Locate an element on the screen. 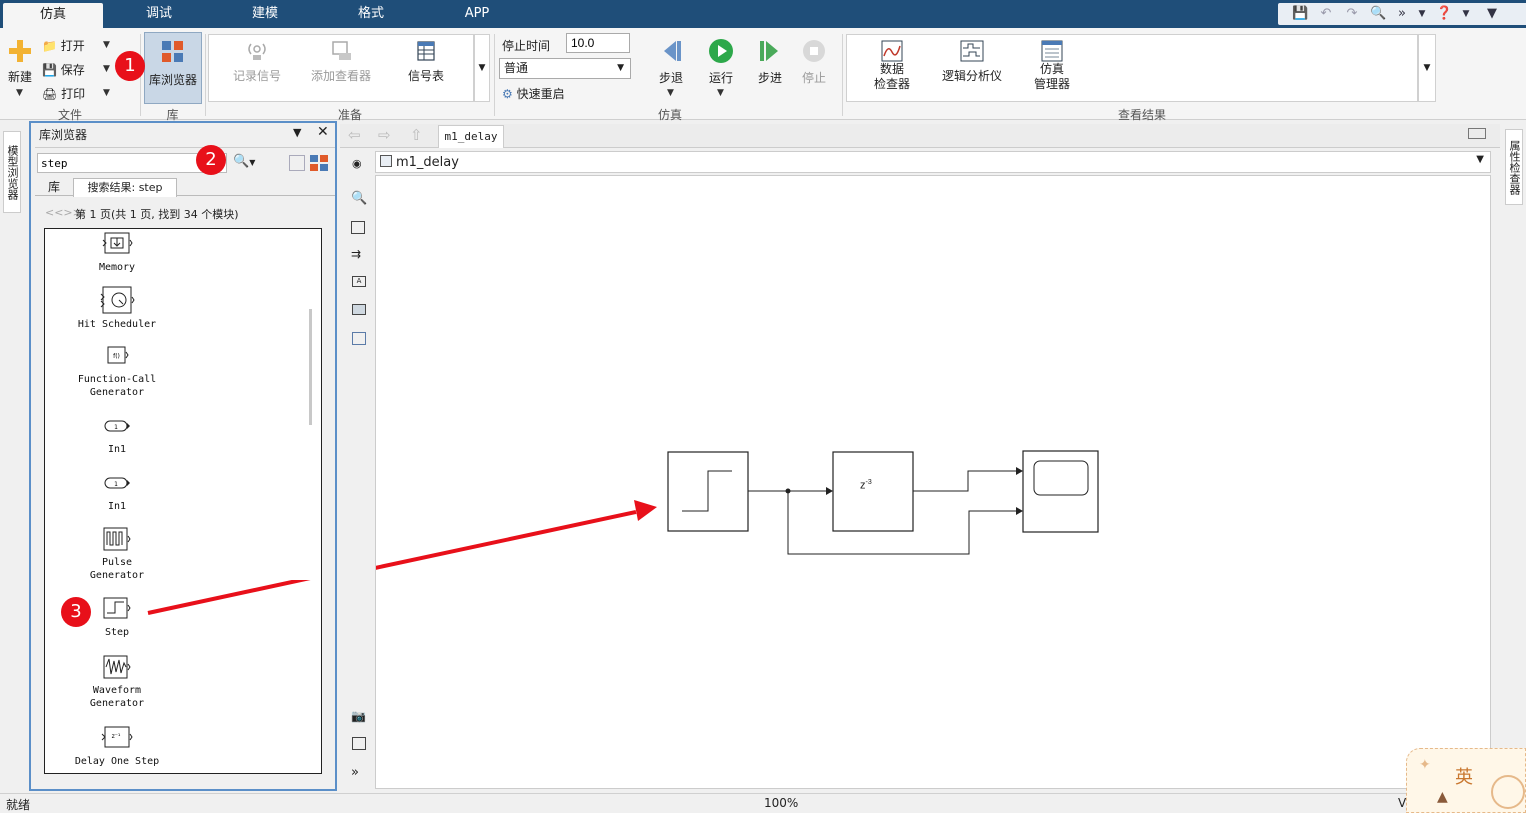 Image resolution: width=1526 pixels, height=813 pixels. annotation-icon: A is located at coordinates (359, 281).